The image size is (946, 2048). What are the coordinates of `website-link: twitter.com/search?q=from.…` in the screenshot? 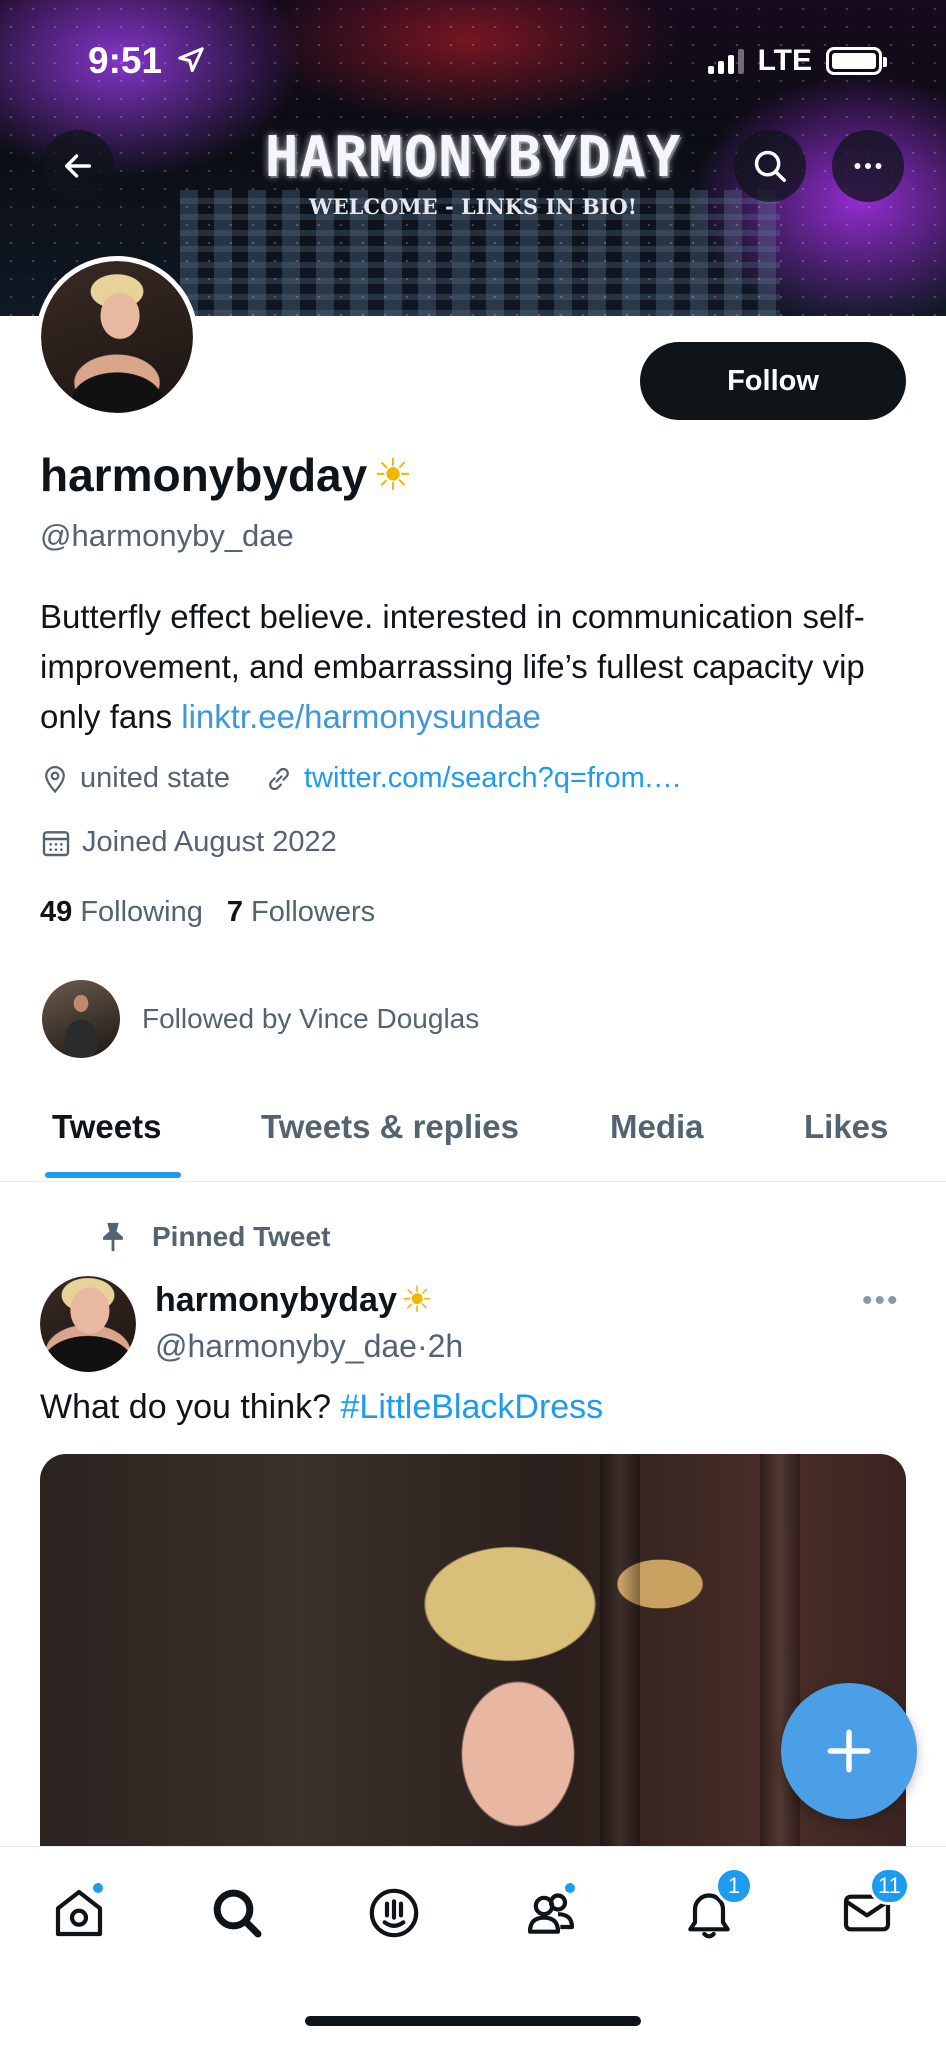 It's located at (493, 778).